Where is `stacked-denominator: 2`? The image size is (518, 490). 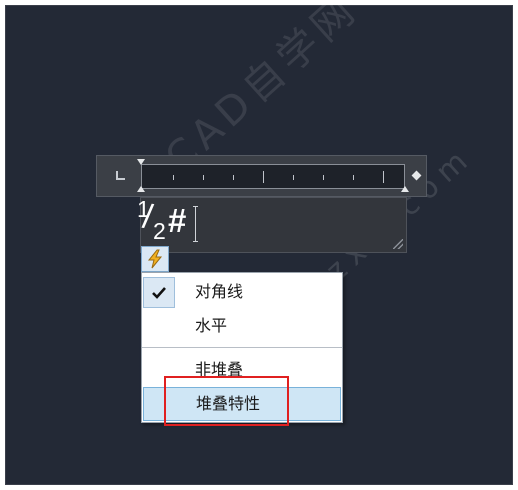
stacked-denominator: 2 is located at coordinates (159, 231).